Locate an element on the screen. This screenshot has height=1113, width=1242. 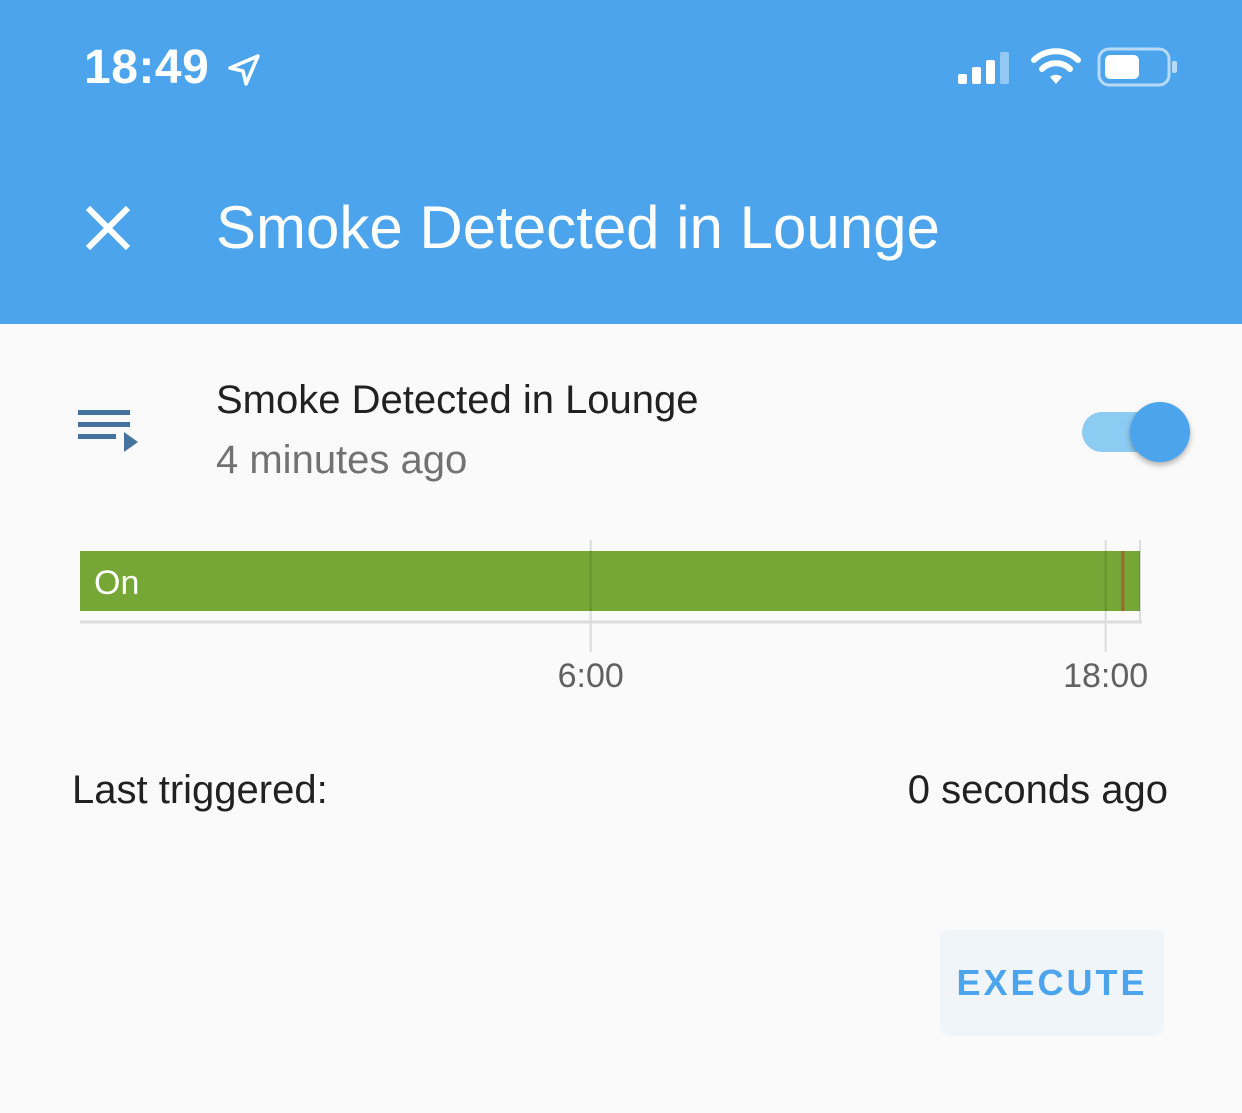
timeline-segment-label: On is located at coordinates (116, 583).